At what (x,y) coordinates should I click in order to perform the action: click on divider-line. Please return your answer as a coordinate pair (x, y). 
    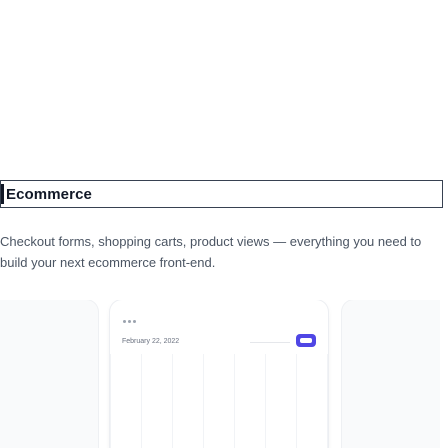
    Looking at the image, I should click on (270, 342).